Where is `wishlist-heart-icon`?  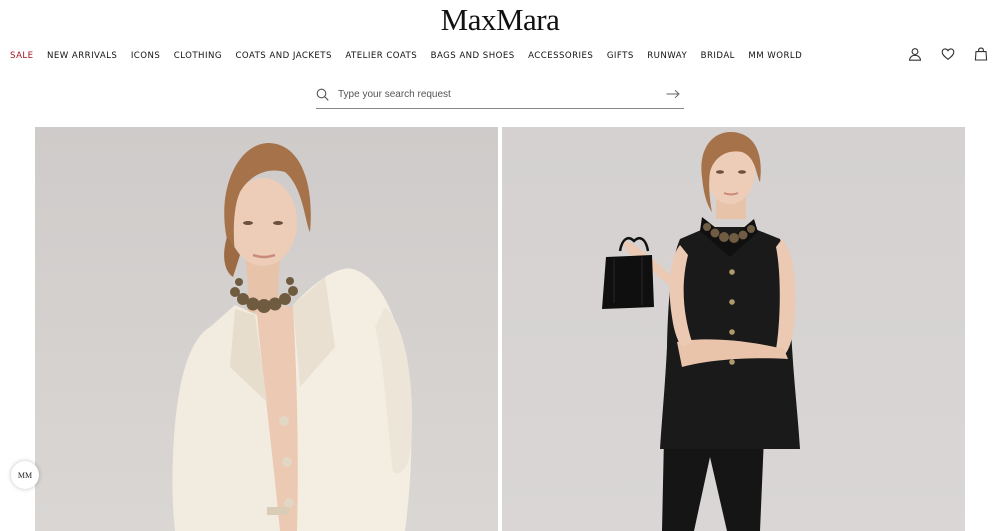 wishlist-heart-icon is located at coordinates (948, 54).